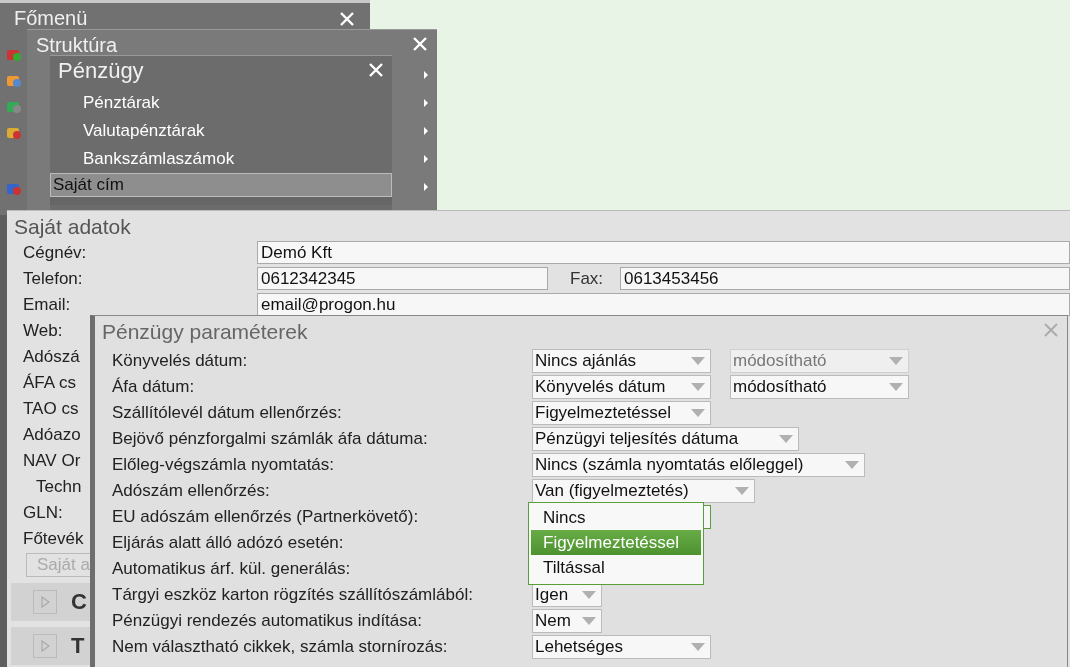 The width and height of the screenshot is (1070, 667). I want to click on window-title: Főmenü, so click(51, 18).